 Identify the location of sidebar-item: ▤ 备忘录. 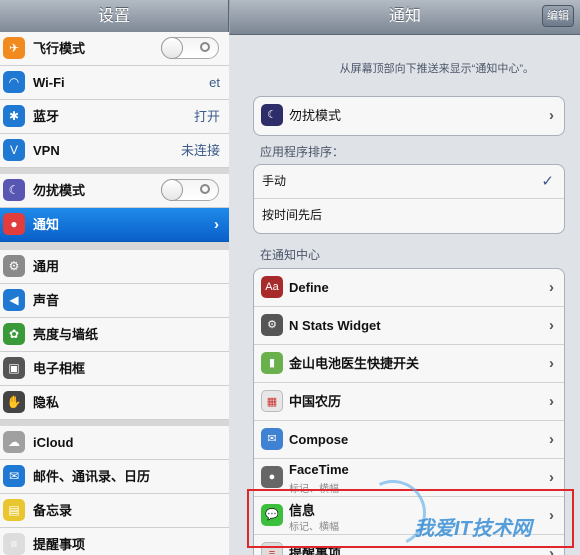
(114, 511).